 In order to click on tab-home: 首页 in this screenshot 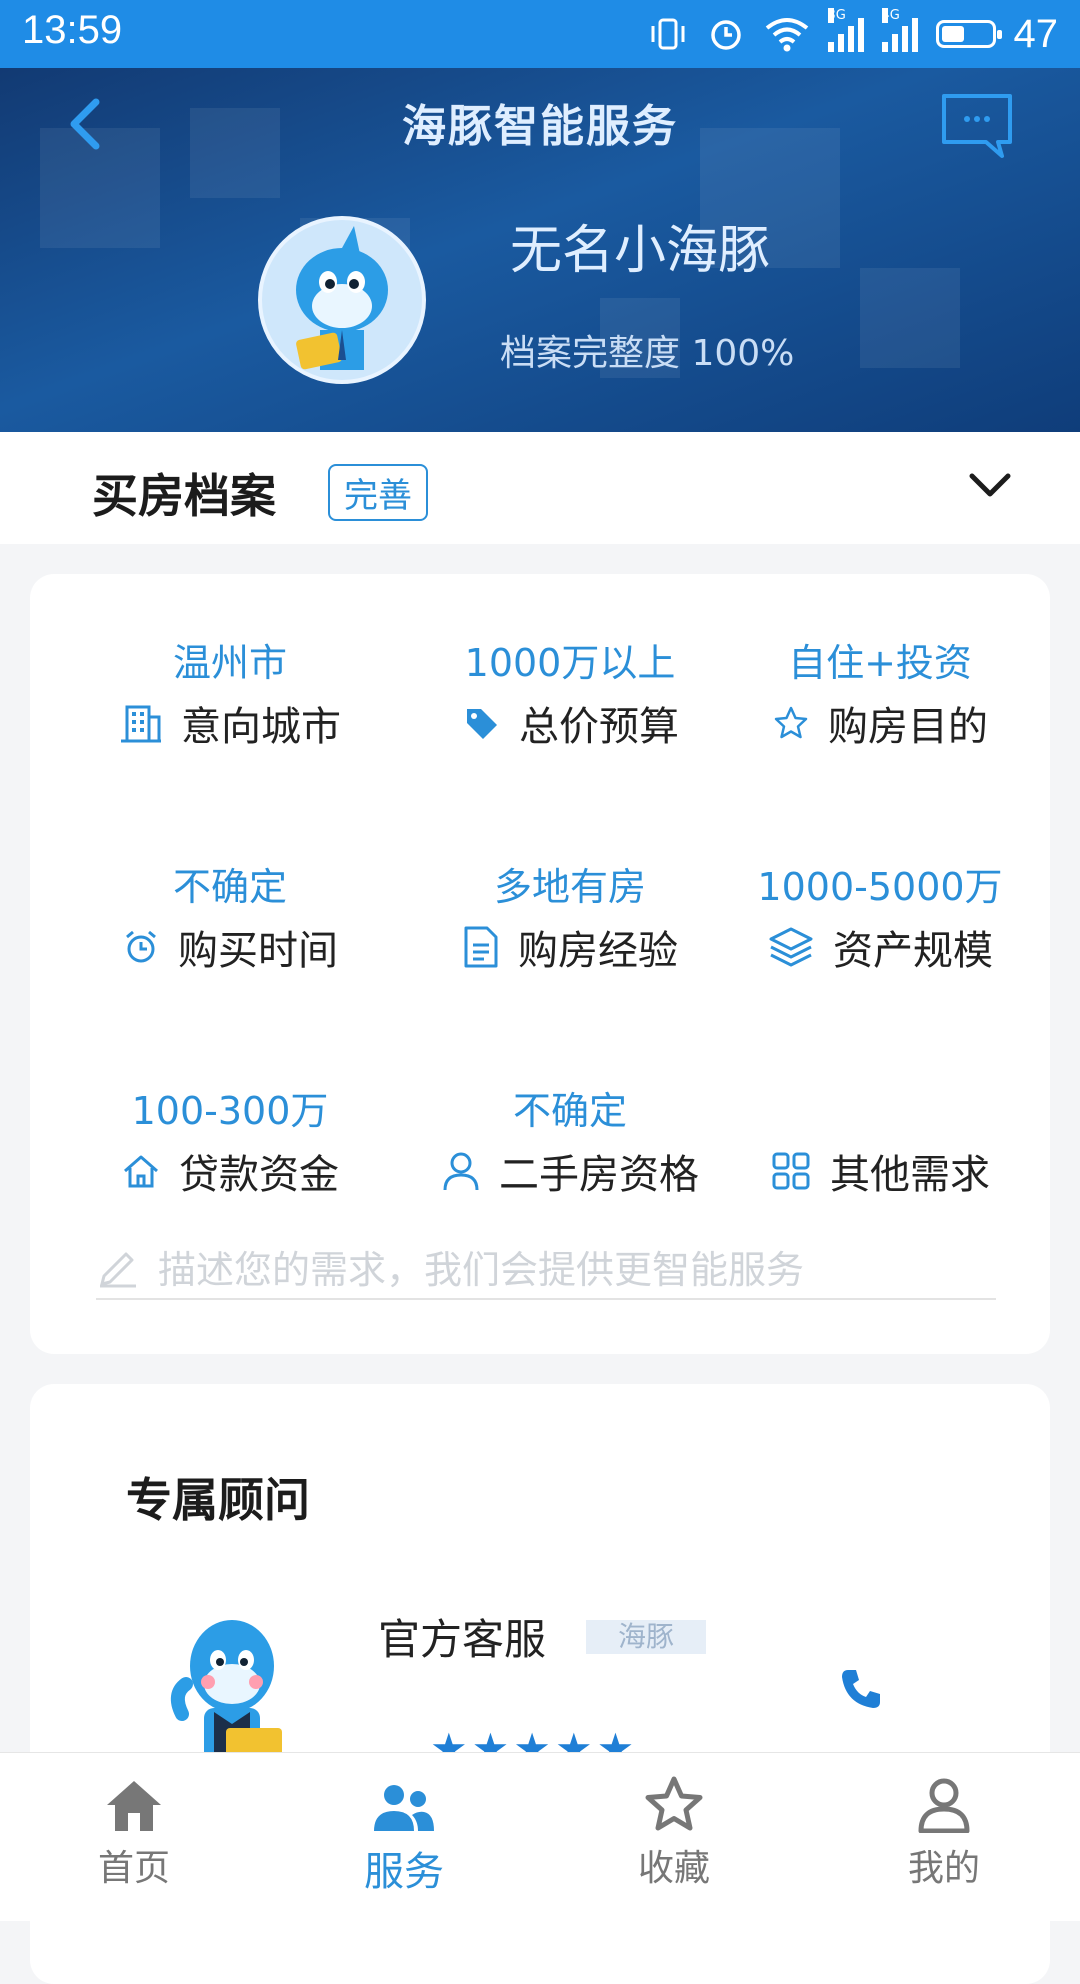, I will do `click(134, 1829)`.